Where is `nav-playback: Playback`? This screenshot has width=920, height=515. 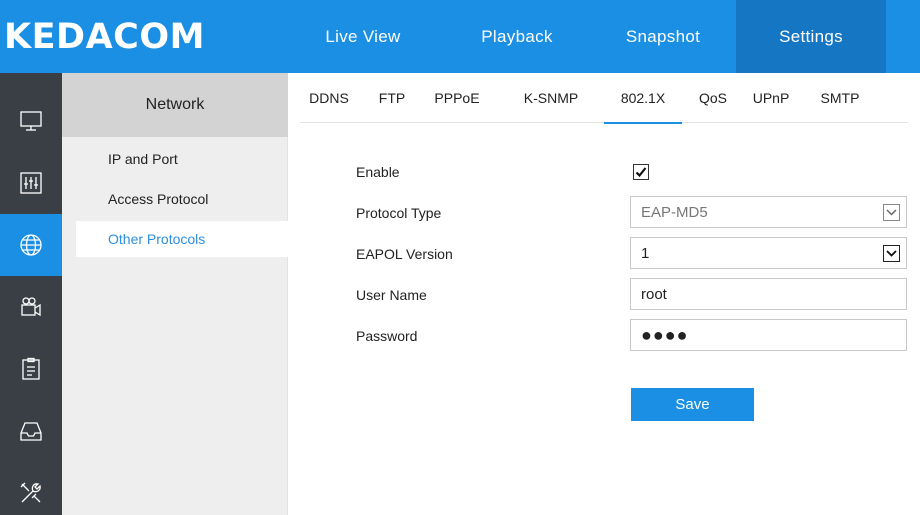
nav-playback: Playback is located at coordinates (517, 36).